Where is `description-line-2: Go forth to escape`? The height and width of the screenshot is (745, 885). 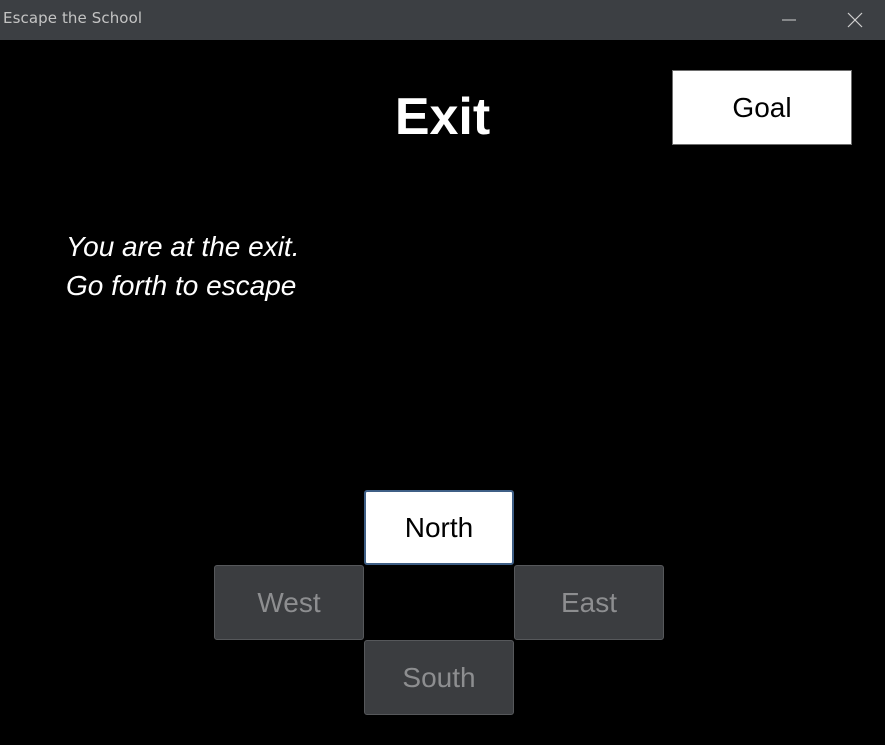
description-line-2: Go forth to escape is located at coordinates (181, 285).